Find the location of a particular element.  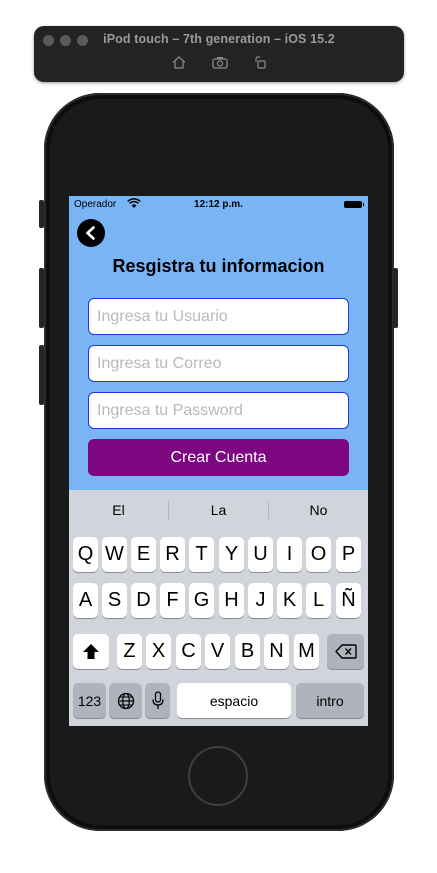

key-z: Z is located at coordinates (129, 651).